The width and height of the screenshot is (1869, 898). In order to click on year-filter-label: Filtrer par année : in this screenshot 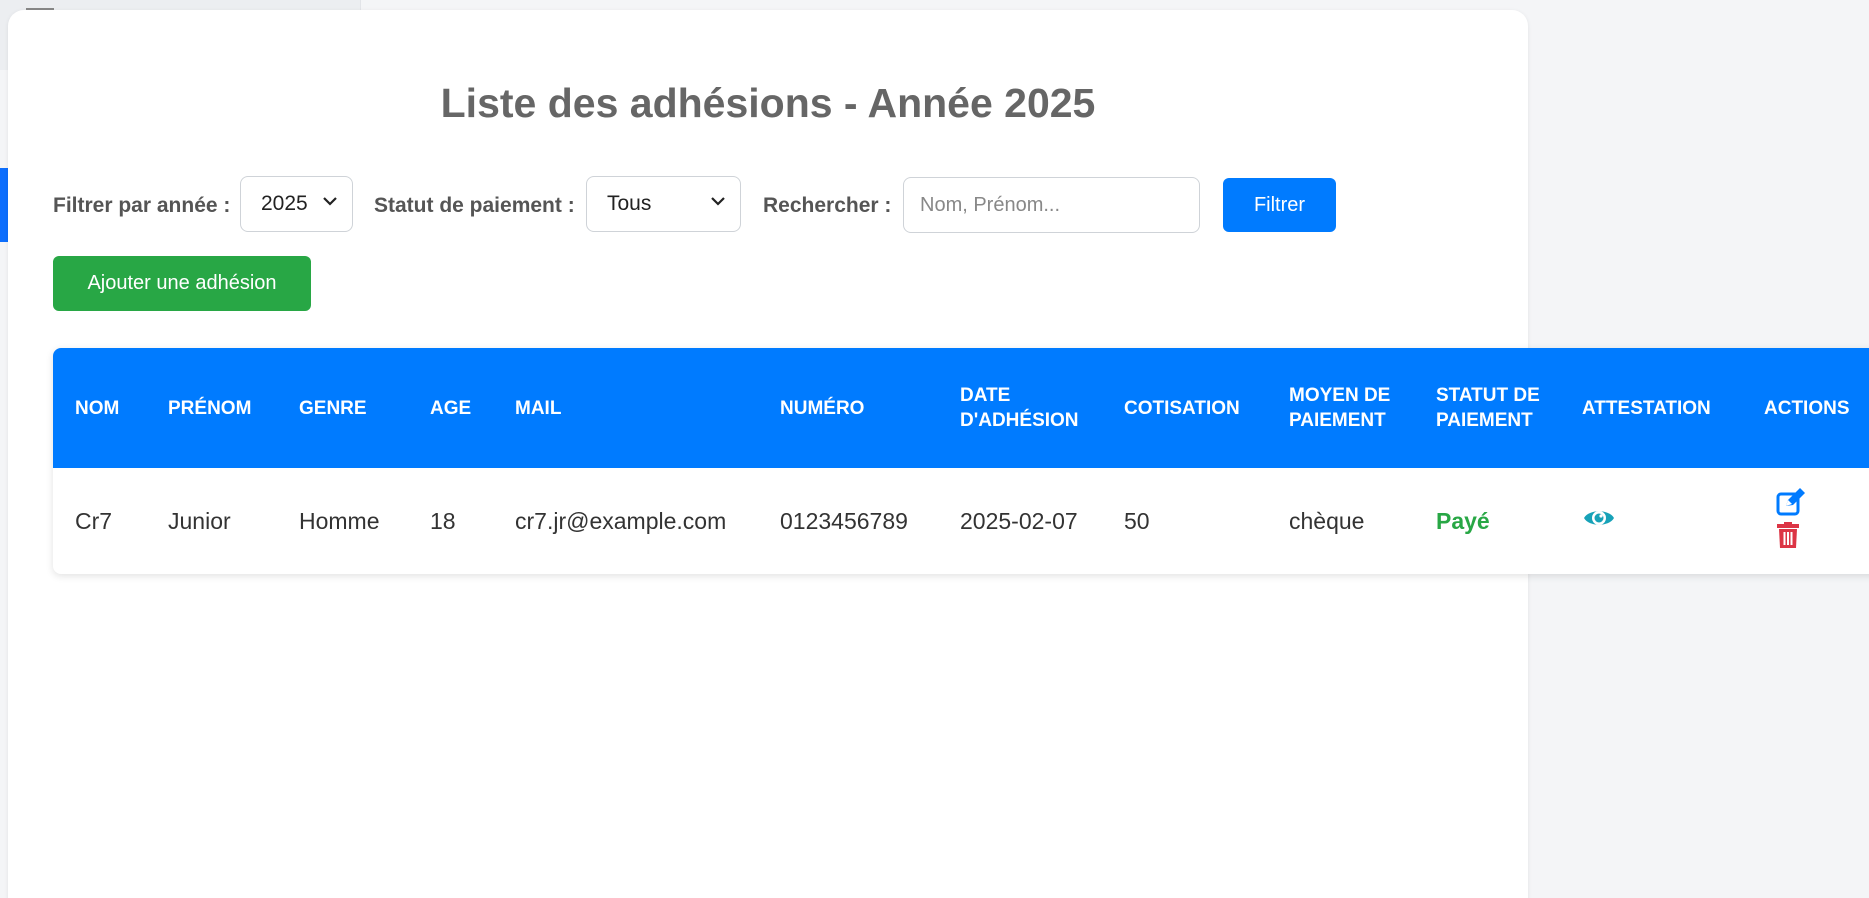, I will do `click(142, 205)`.